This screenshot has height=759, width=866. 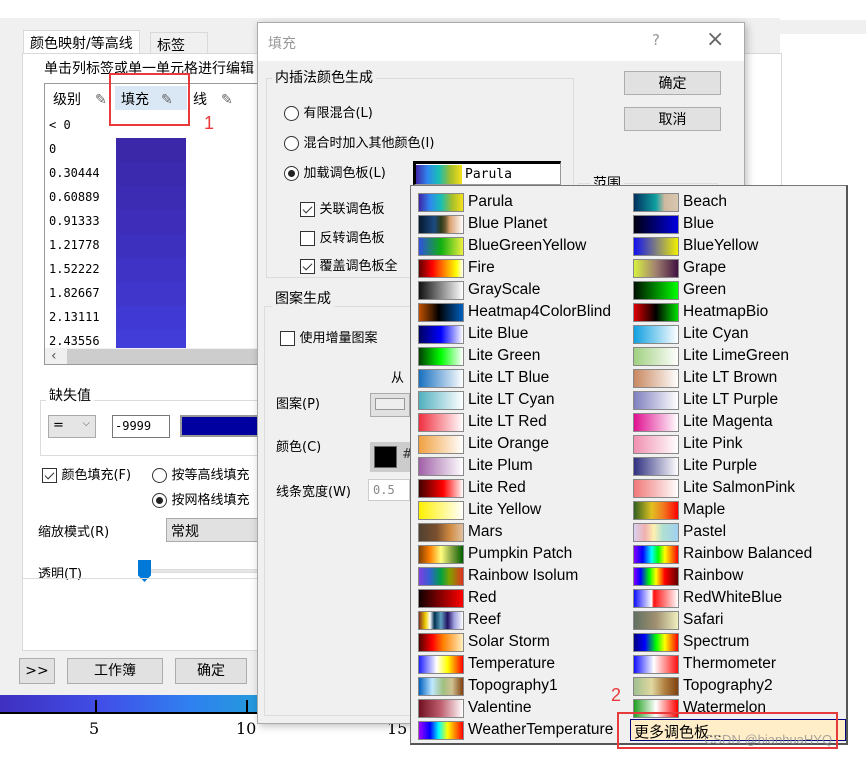 I want to click on palette-item: BlueYellow, so click(x=695, y=246).